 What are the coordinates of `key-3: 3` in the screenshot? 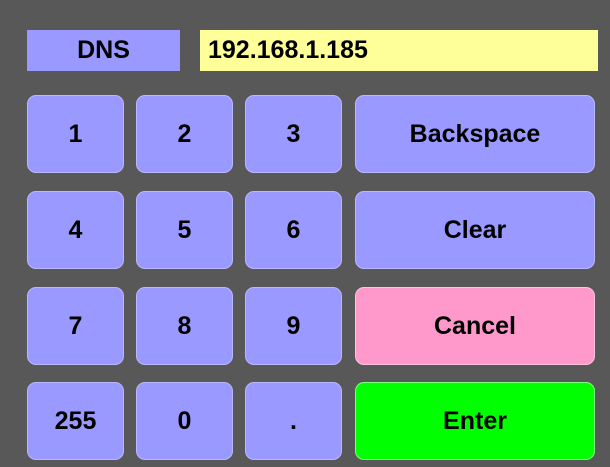 It's located at (293, 134).